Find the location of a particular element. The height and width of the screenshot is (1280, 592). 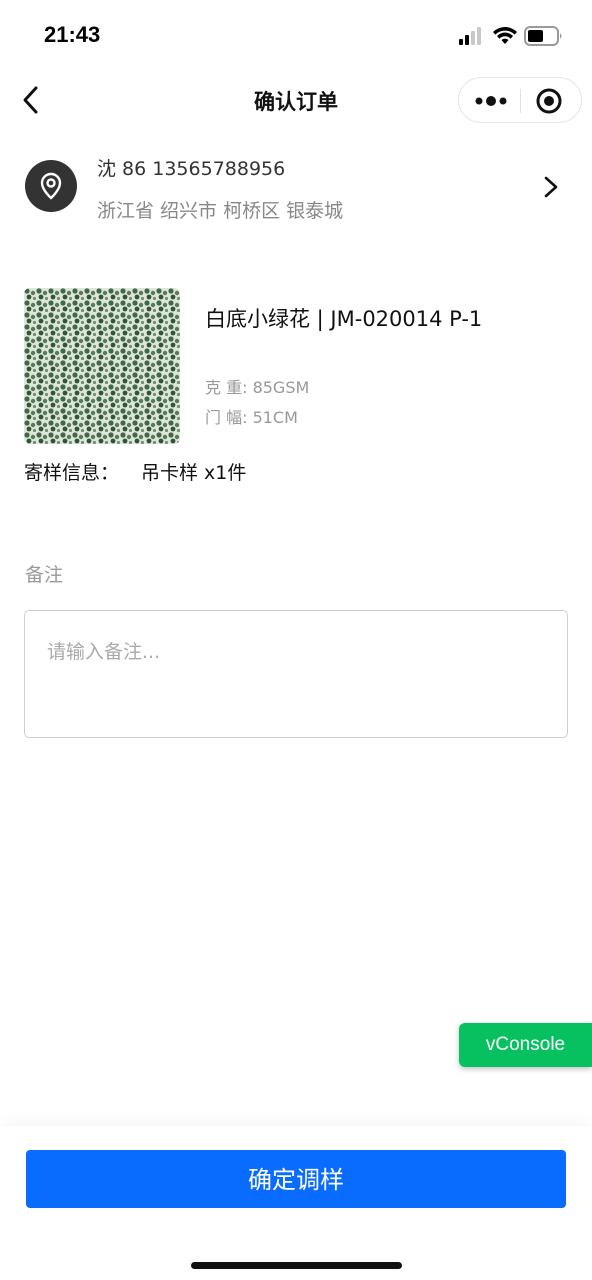

nav-bar: 确认订单 is located at coordinates (296, 100).